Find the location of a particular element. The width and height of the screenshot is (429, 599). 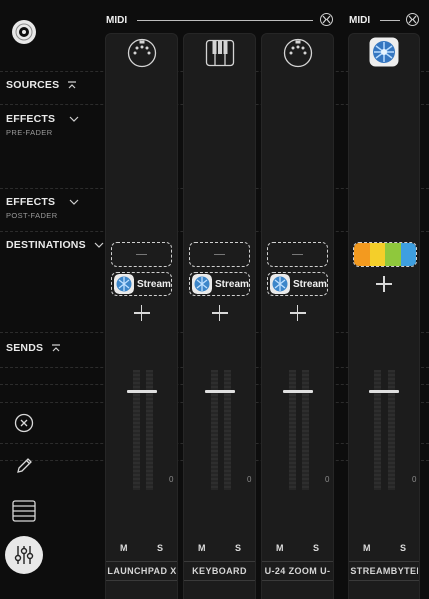

streambyter-icon is located at coordinates (384, 52).